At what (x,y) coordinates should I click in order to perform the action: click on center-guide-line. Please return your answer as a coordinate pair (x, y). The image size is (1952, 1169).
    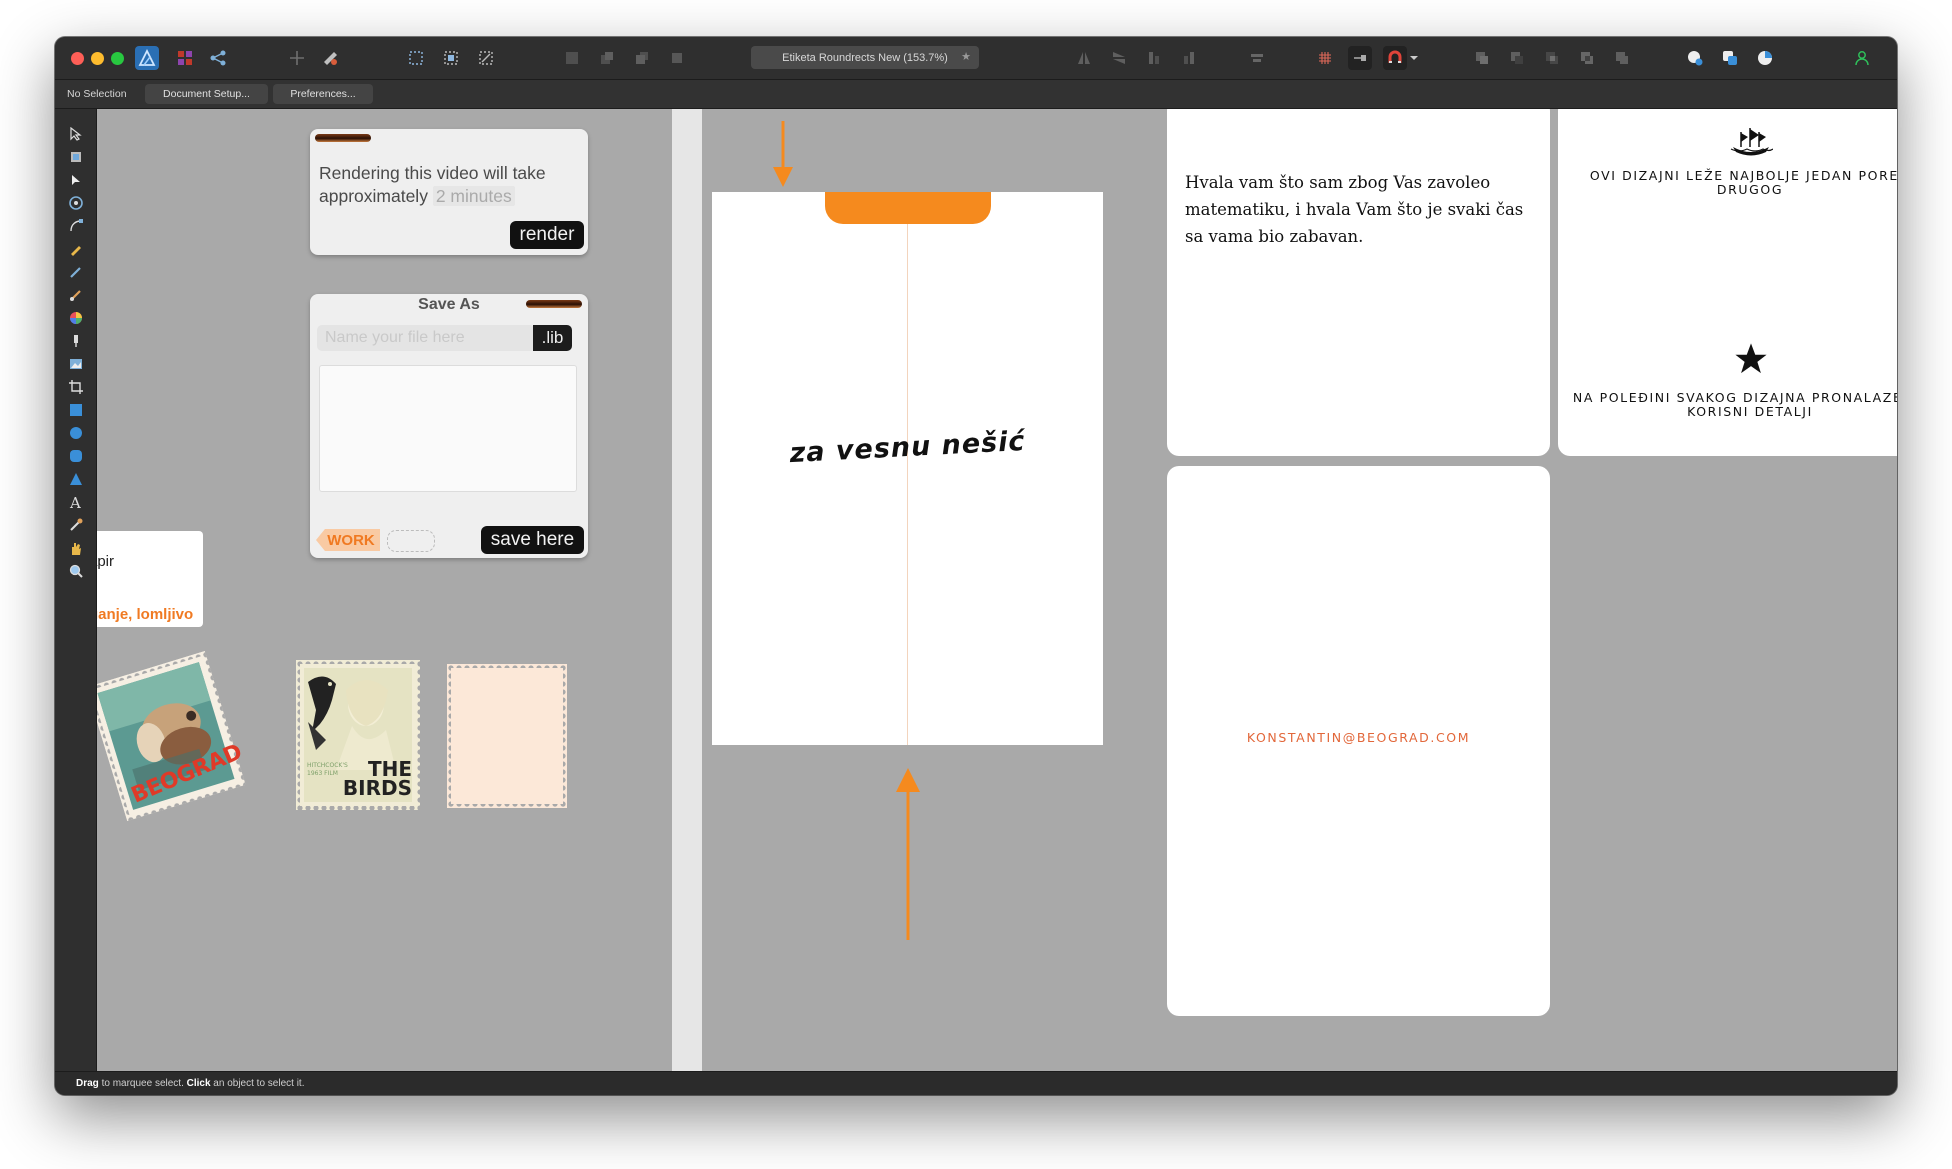
    Looking at the image, I should click on (907, 484).